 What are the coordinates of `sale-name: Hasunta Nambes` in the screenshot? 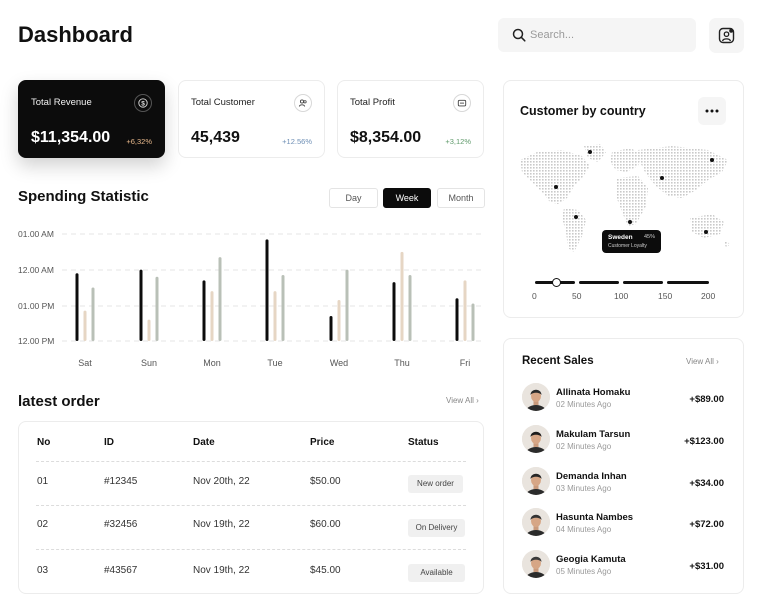 It's located at (595, 517).